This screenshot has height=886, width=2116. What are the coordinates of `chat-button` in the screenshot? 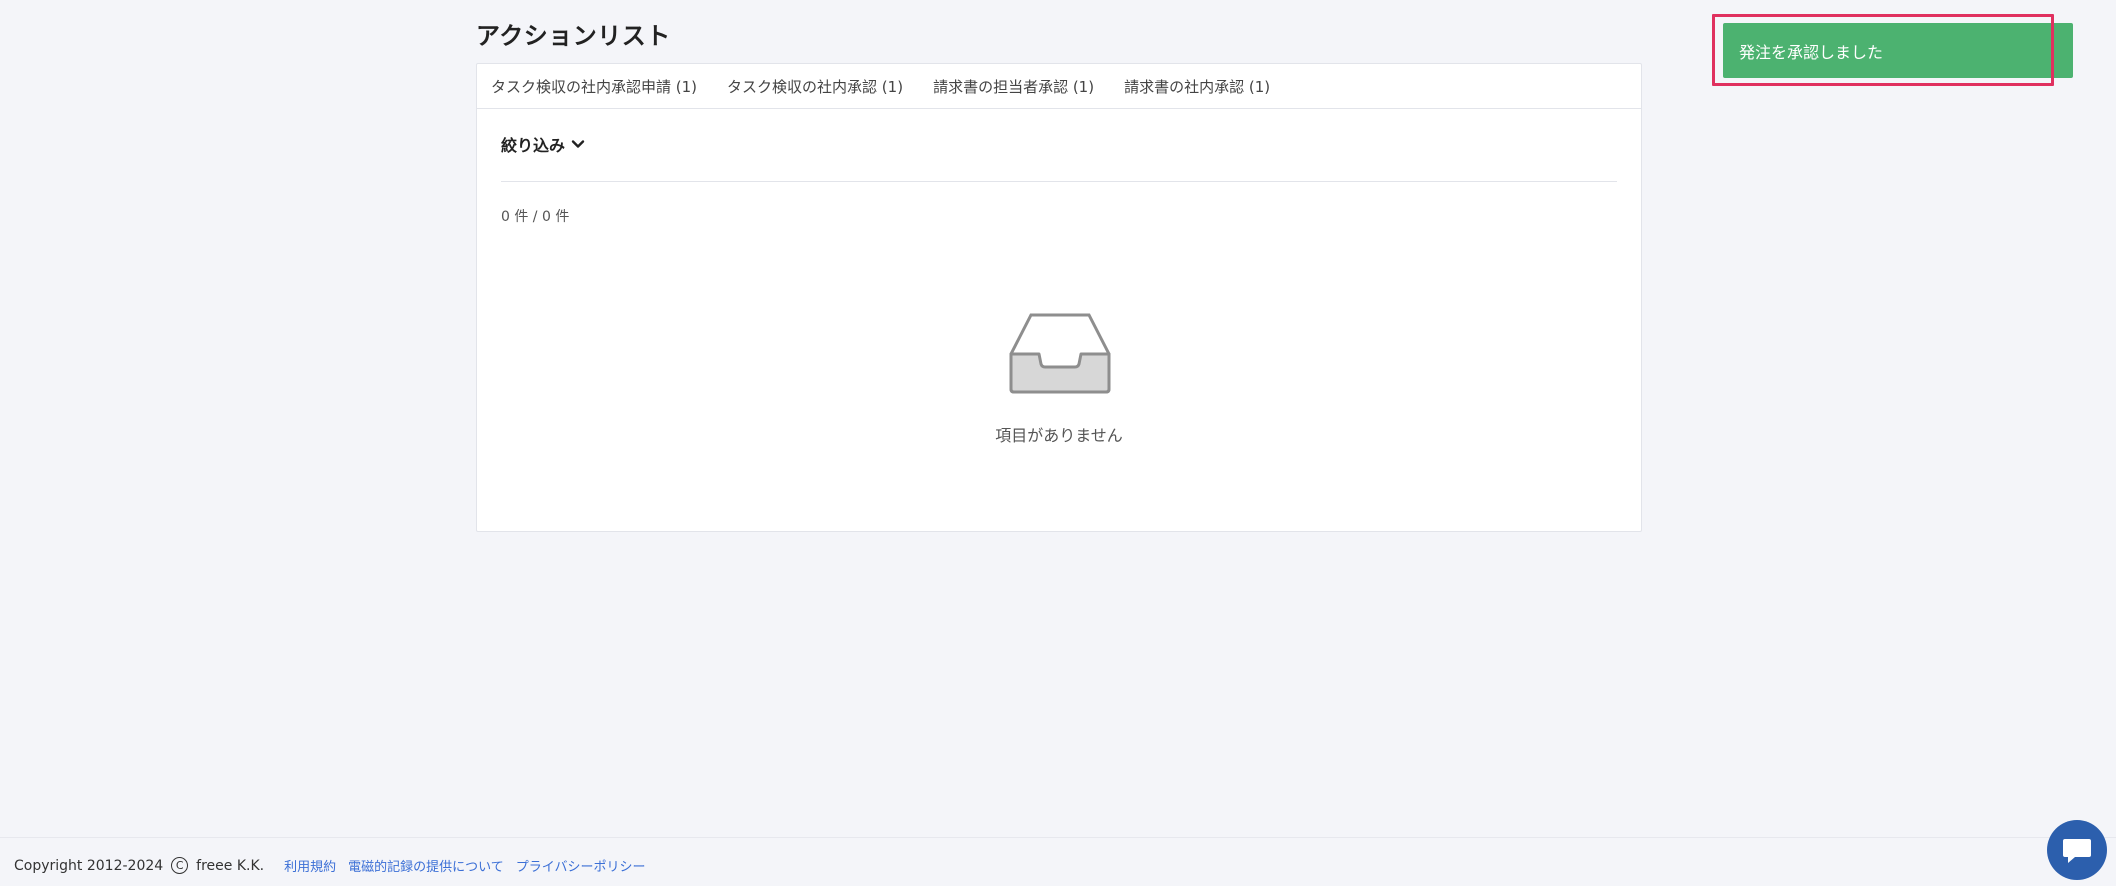 It's located at (2077, 850).